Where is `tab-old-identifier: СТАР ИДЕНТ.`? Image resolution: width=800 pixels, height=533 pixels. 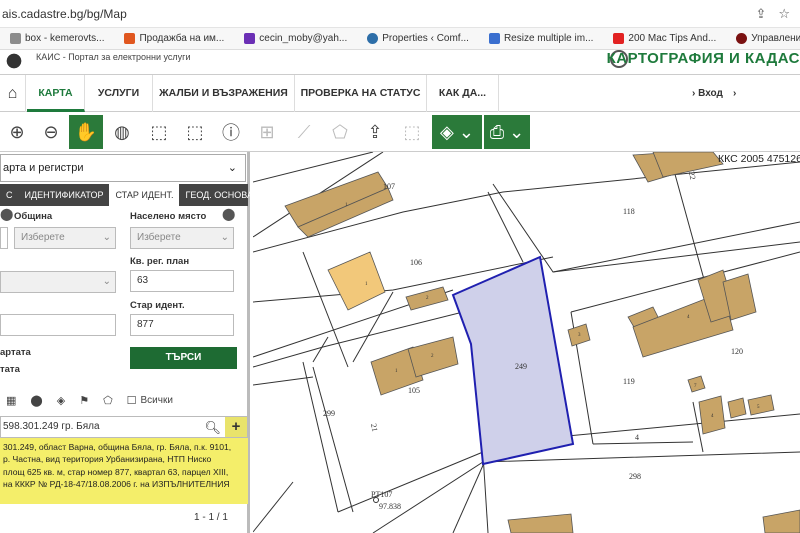 tab-old-identifier: СТАР ИДЕНТ. is located at coordinates (144, 195).